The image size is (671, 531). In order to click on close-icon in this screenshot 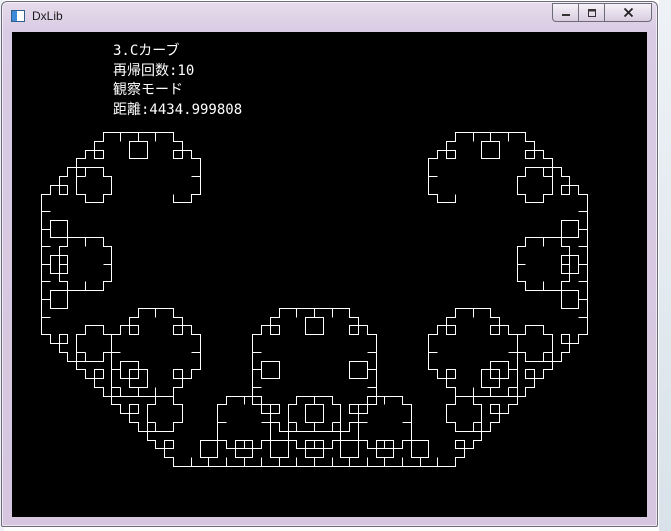, I will do `click(628, 12)`.